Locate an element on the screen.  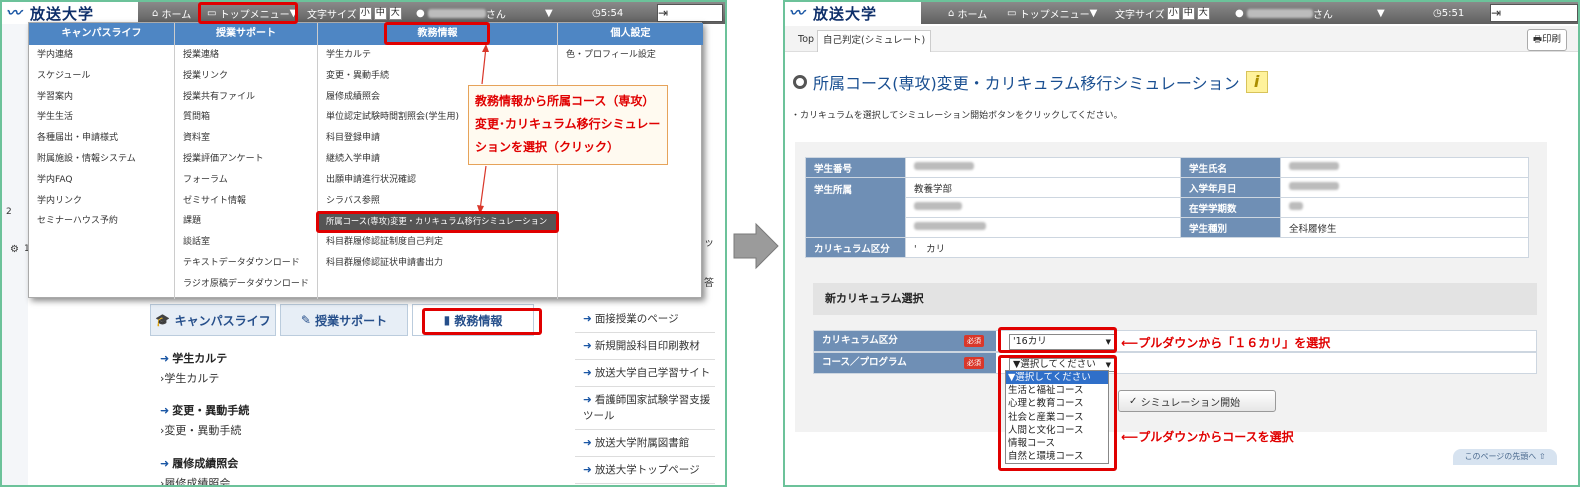
student-number-label: 学生番号 is located at coordinates (855, 167).